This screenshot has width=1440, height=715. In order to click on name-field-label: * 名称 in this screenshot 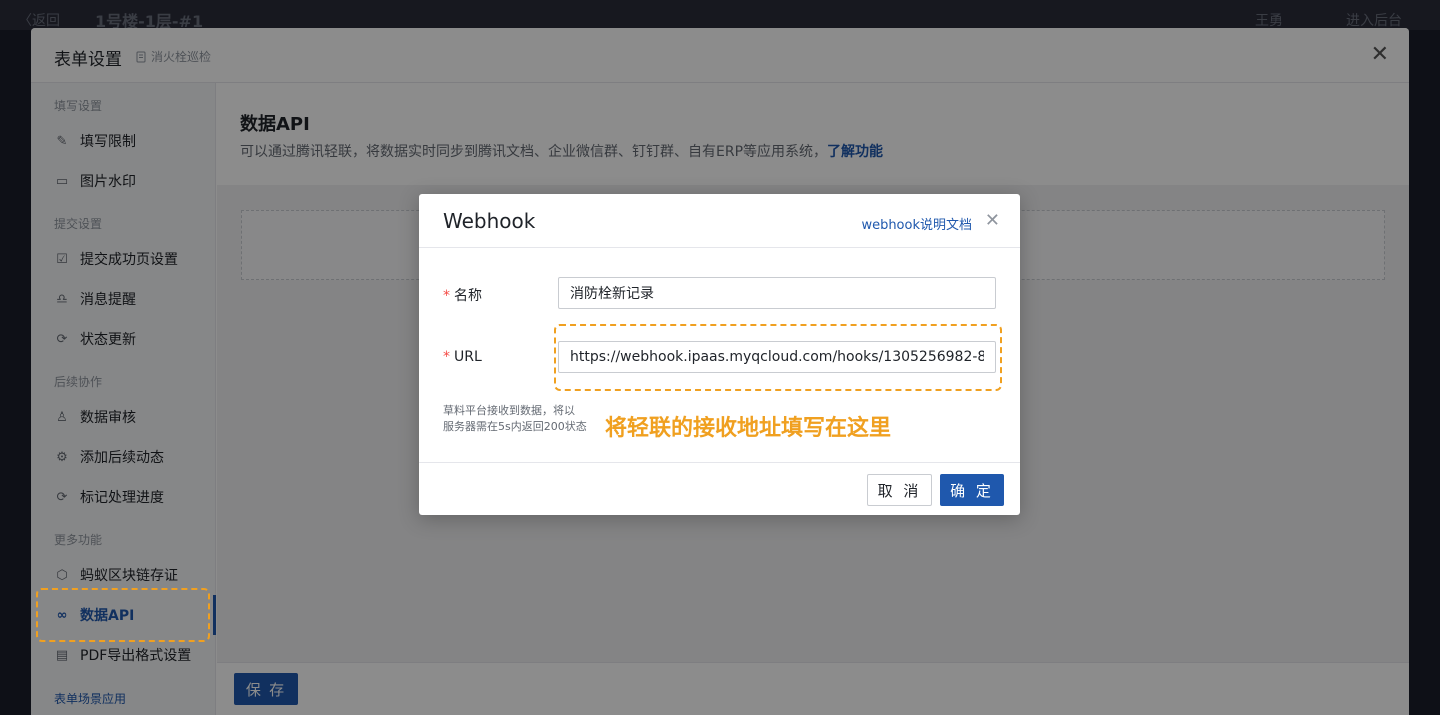, I will do `click(462, 295)`.